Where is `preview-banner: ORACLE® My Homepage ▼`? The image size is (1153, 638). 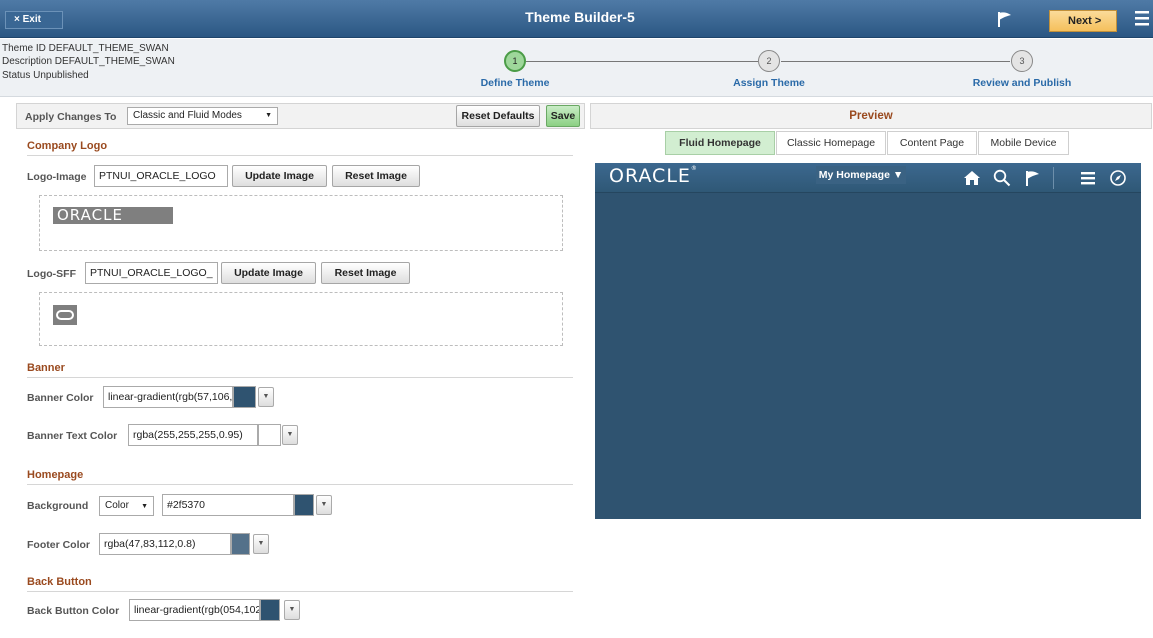
preview-banner: ORACLE® My Homepage ▼ is located at coordinates (868, 178).